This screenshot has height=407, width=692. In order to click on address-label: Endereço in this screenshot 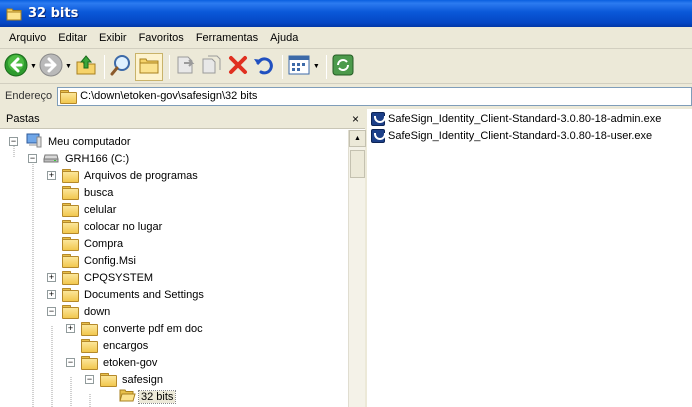, I will do `click(29, 96)`.